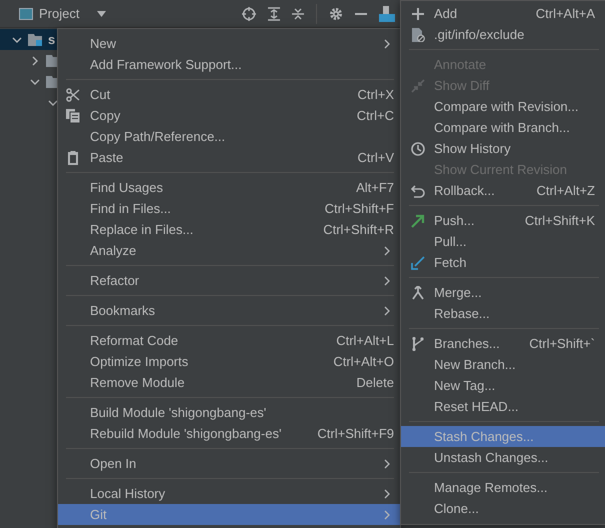 The width and height of the screenshot is (605, 528). Describe the element at coordinates (101, 13) in the screenshot. I see `caret-icon` at that location.